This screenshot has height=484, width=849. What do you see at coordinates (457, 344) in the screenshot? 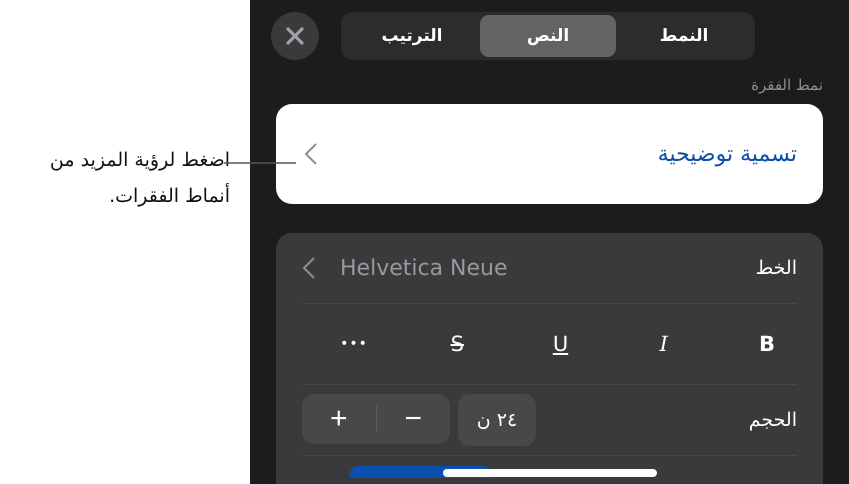
I see `strikethrough-button: S` at bounding box center [457, 344].